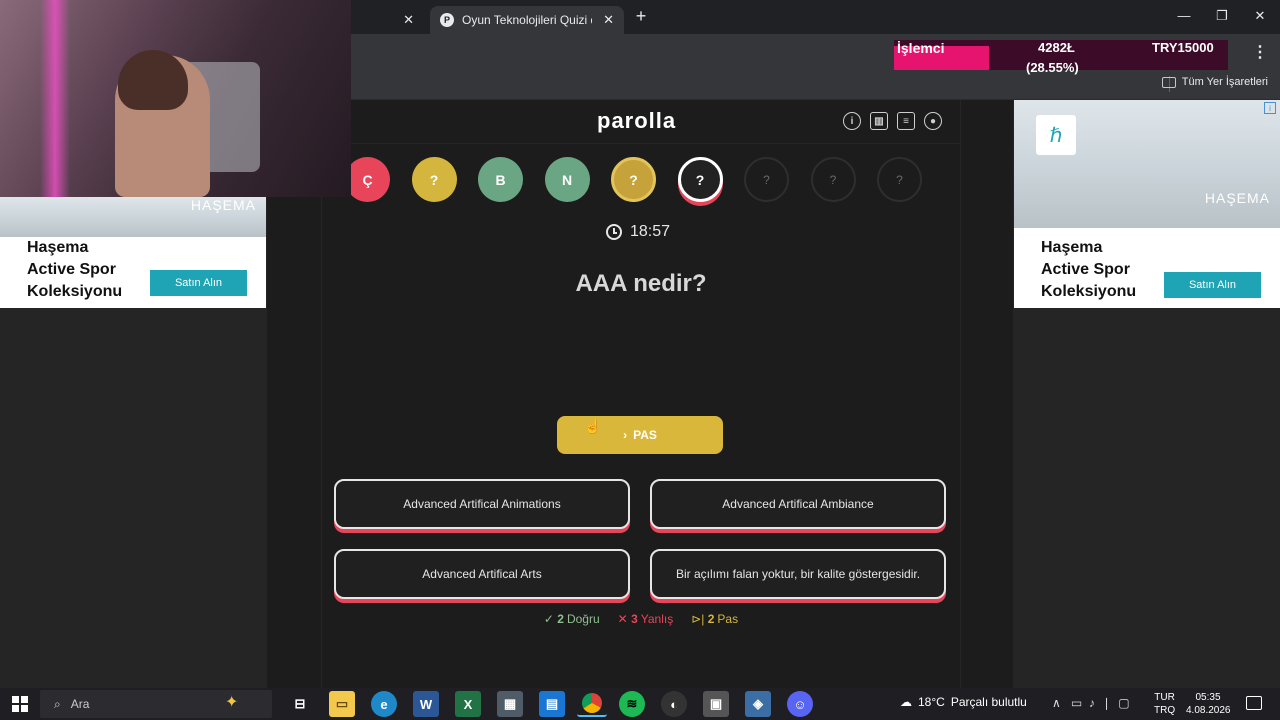  Describe the element at coordinates (906, 121) in the screenshot. I see `feedback-icon: ≡` at that location.